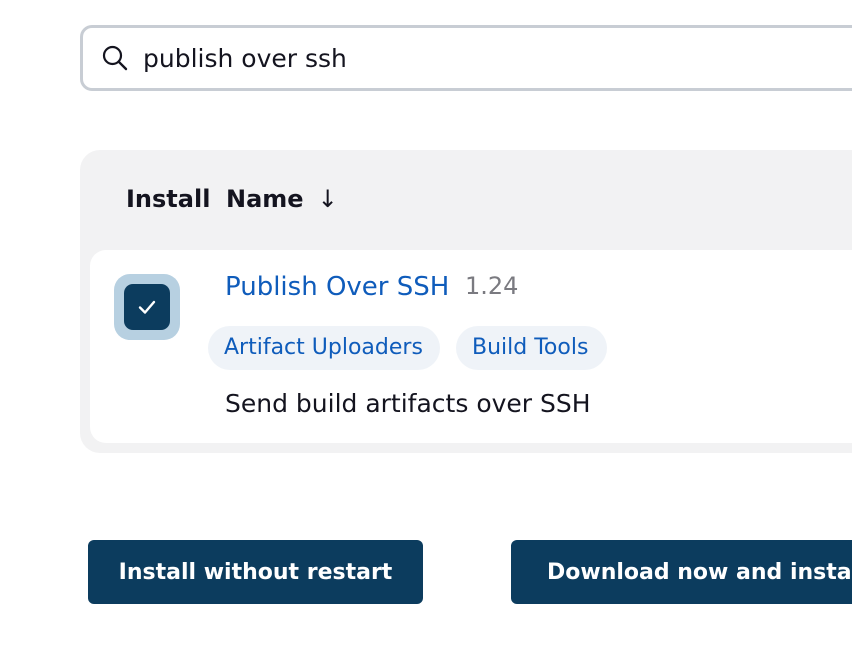 This screenshot has height=654, width=852. I want to click on checkmark-icon, so click(147, 307).